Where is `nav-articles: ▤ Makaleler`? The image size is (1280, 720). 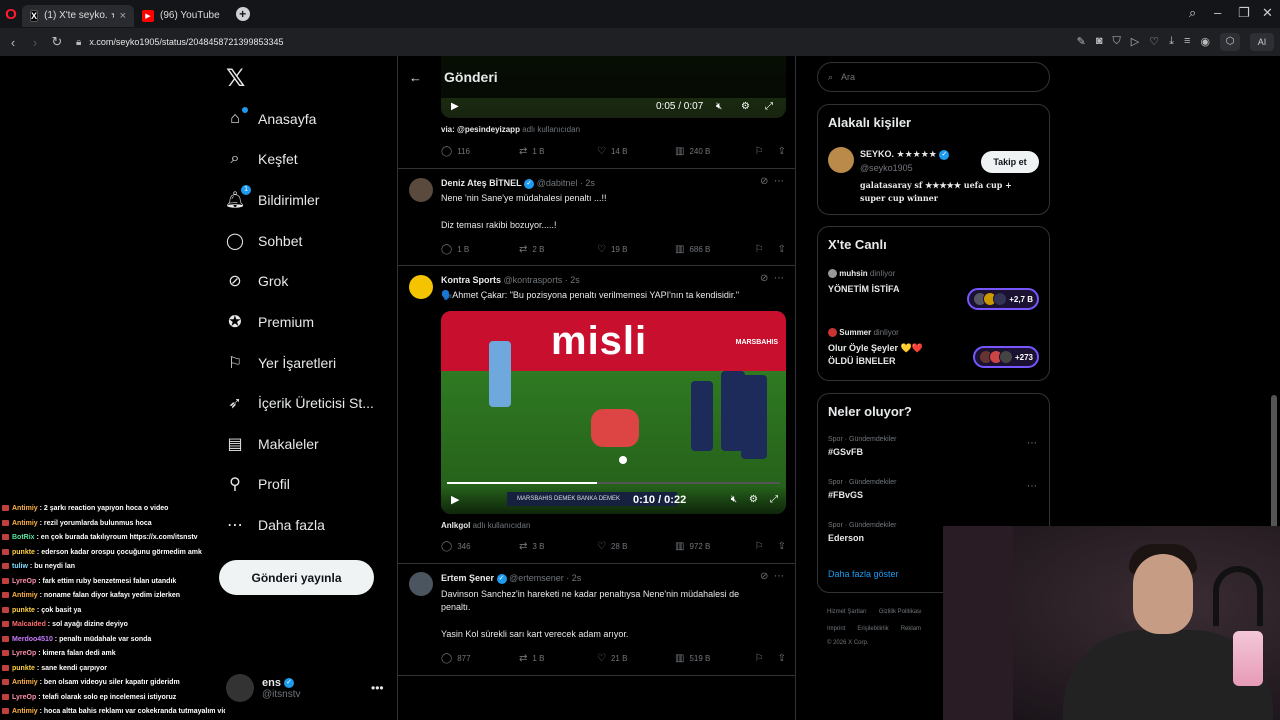
nav-articles: ▤ Makaleler is located at coordinates (272, 444).